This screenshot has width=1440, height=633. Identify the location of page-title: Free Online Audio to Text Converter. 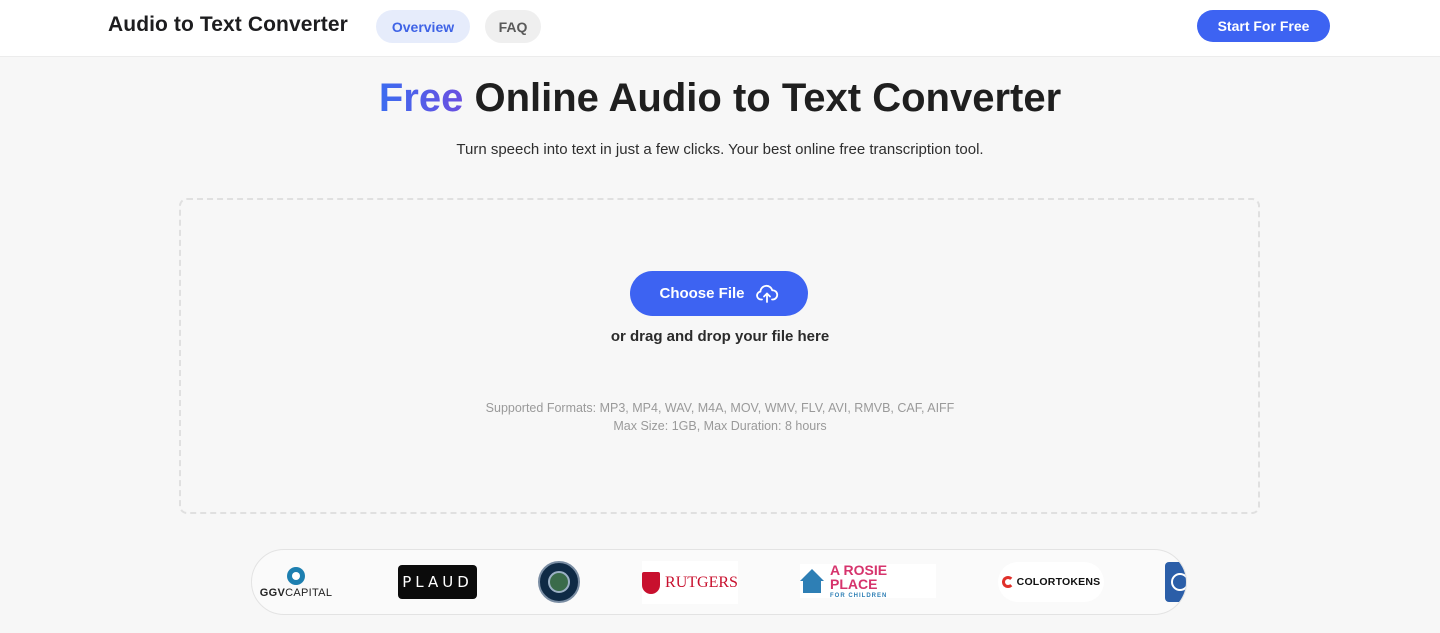
(720, 98).